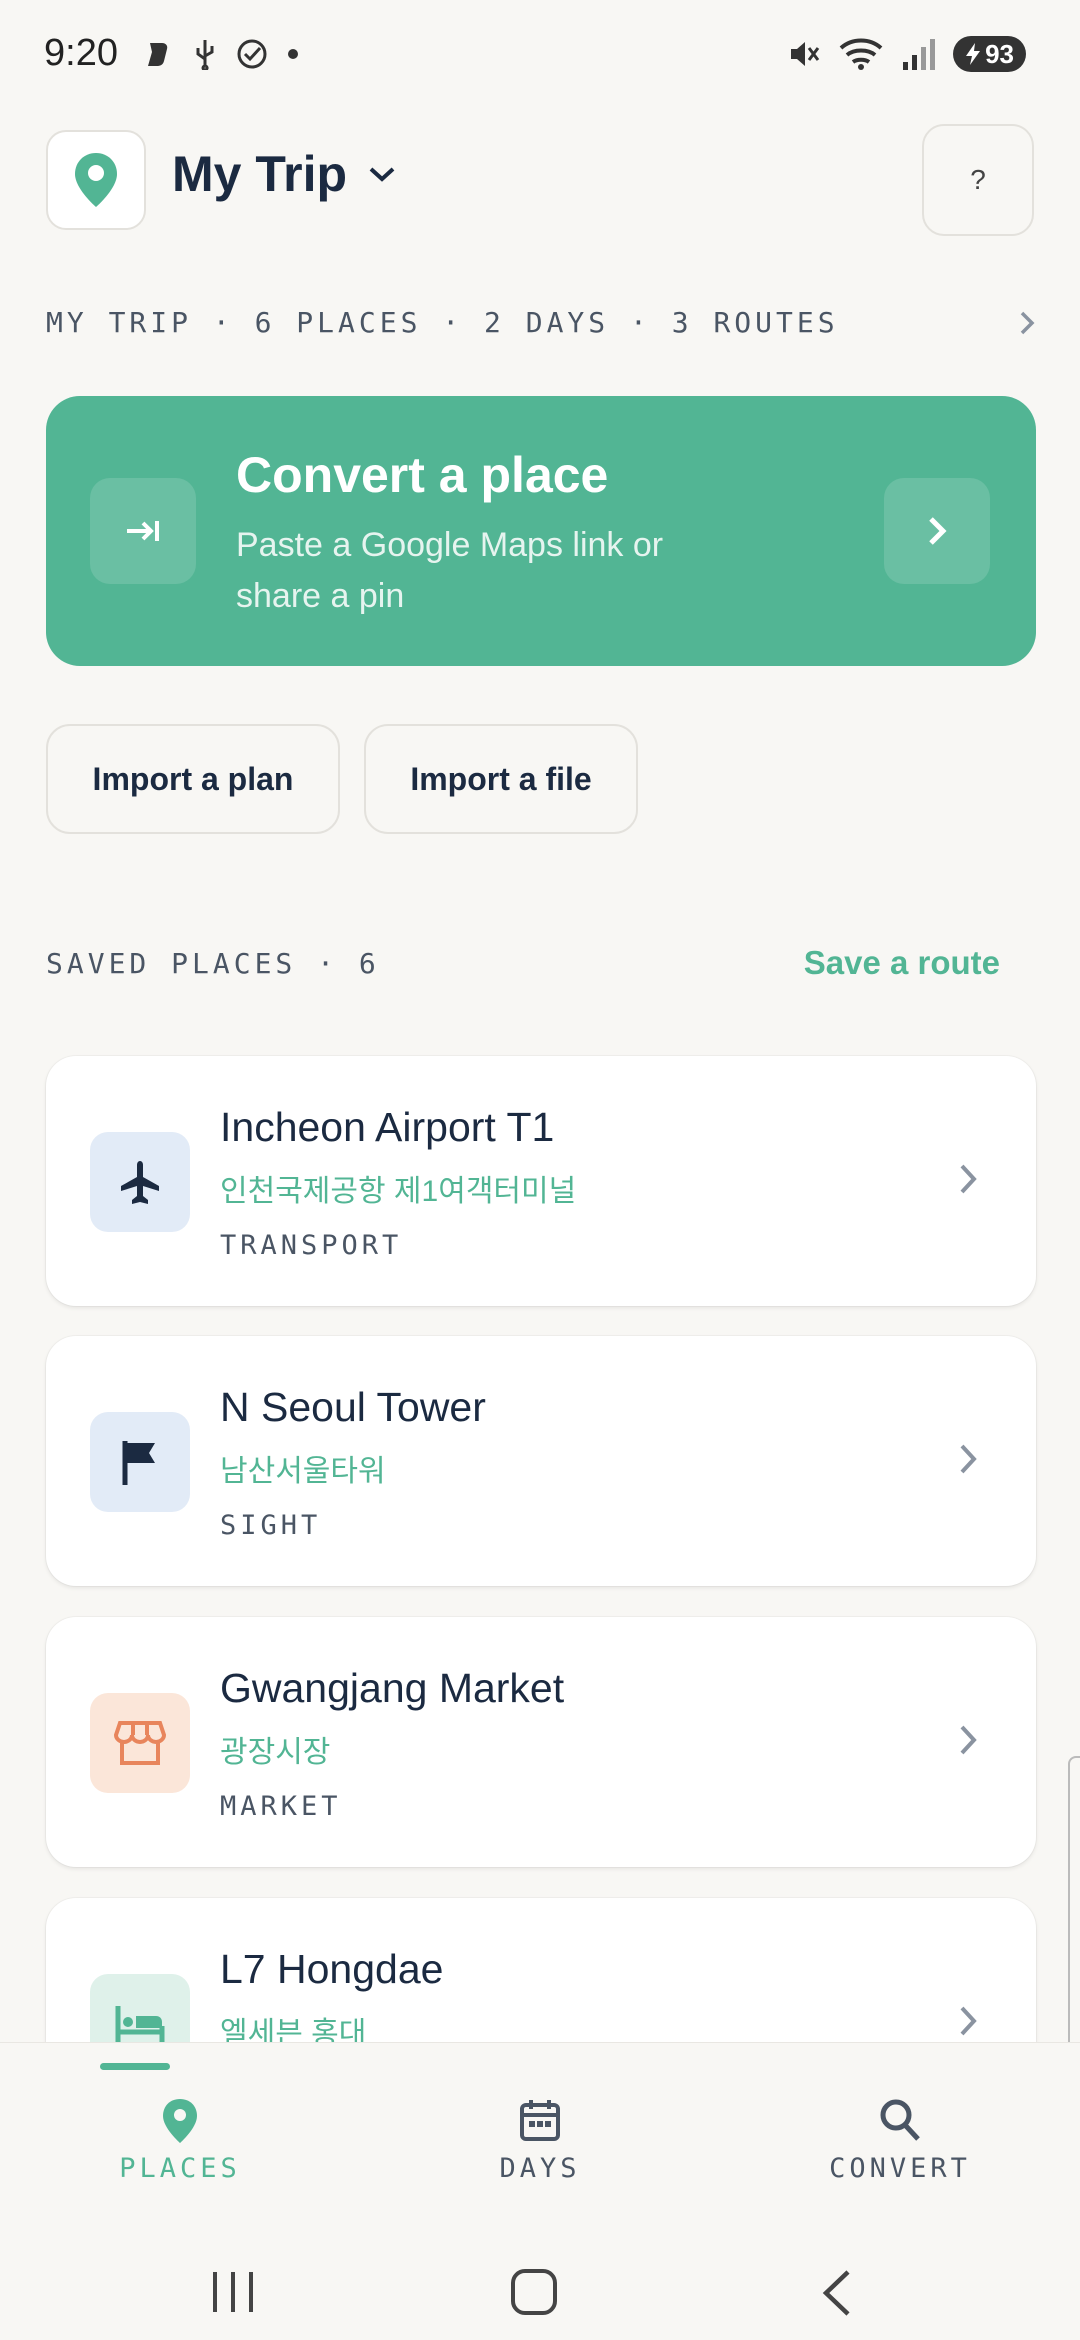 The height and width of the screenshot is (2340, 1080). What do you see at coordinates (135, 2066) in the screenshot?
I see `active-tab-indicator` at bounding box center [135, 2066].